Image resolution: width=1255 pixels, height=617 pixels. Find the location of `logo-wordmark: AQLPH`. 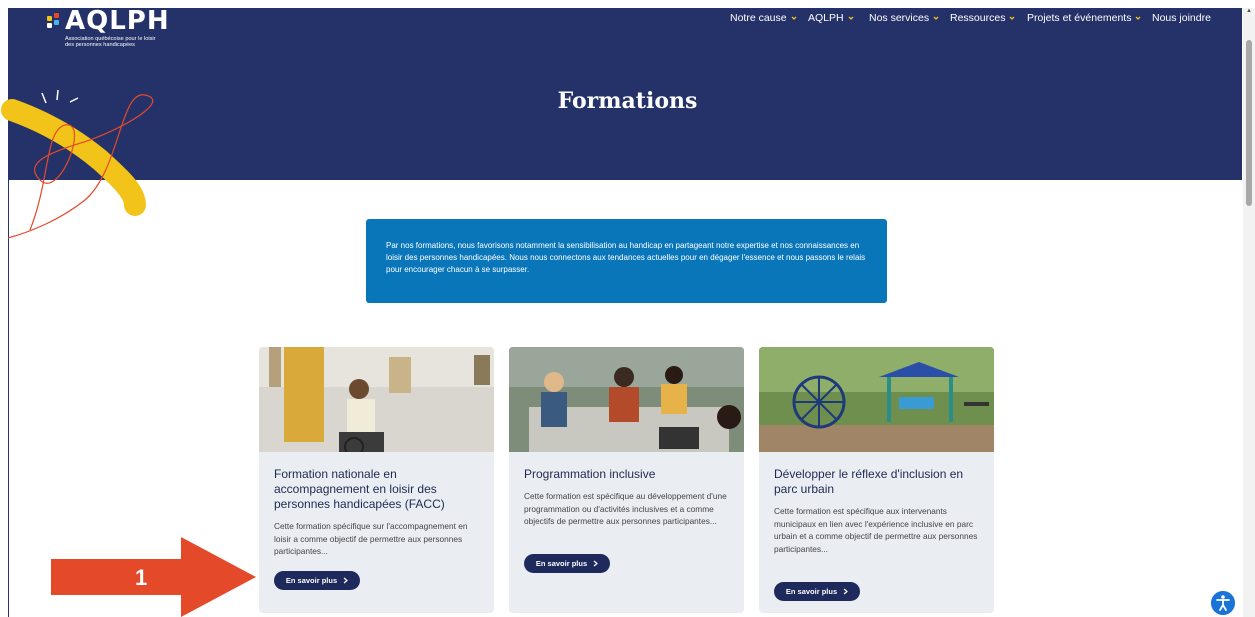

logo-wordmark: AQLPH is located at coordinates (117, 21).